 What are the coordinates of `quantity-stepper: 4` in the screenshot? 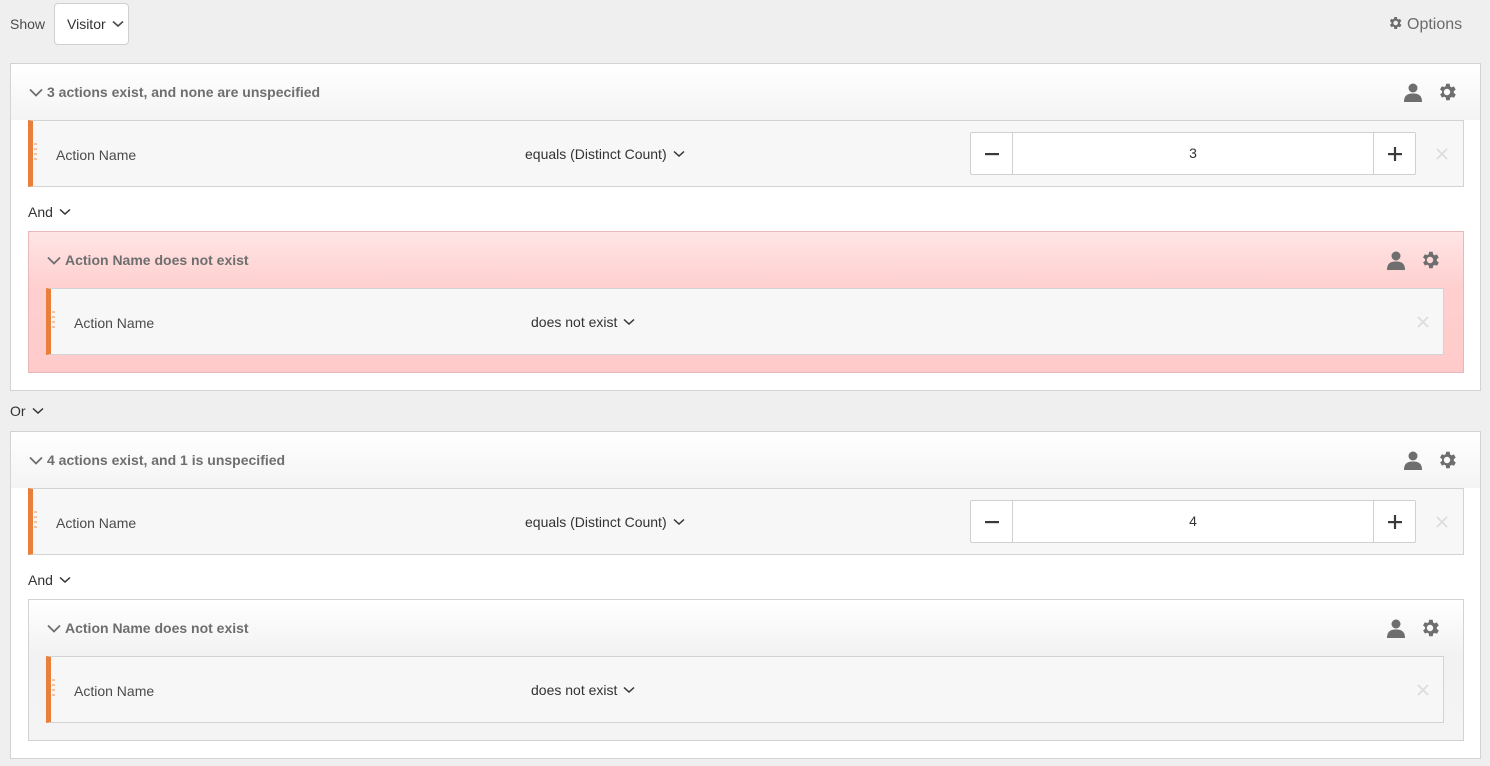 It's located at (1193, 521).